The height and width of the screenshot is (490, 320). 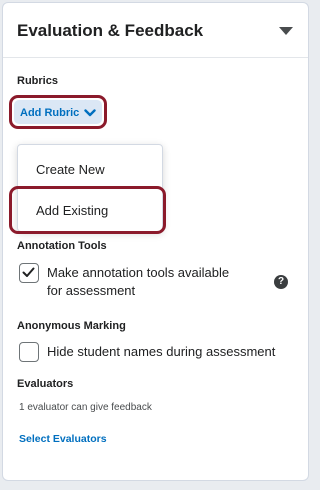 What do you see at coordinates (37, 81) in the screenshot?
I see `rubrics-label: Rubrics` at bounding box center [37, 81].